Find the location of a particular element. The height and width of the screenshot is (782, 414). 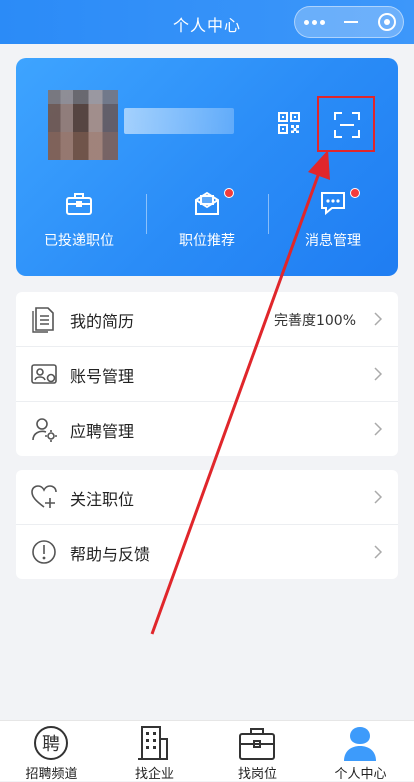

menu-item-account: 账号管理 is located at coordinates (207, 374).